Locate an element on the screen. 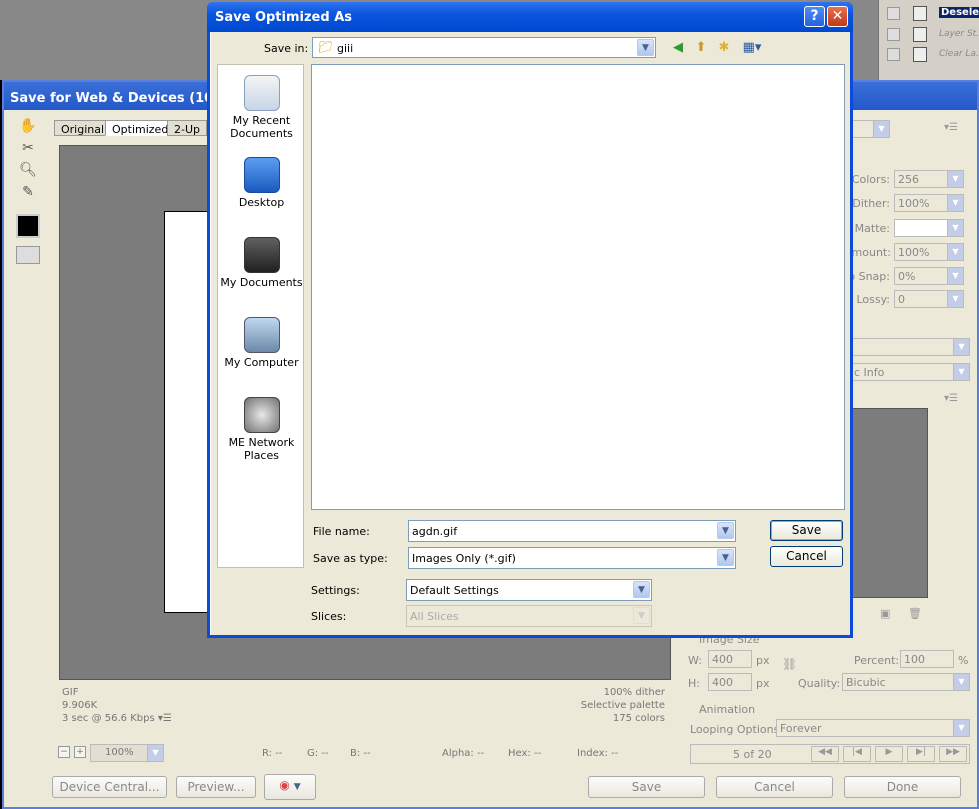  zoom-in-button: + is located at coordinates (80, 752).